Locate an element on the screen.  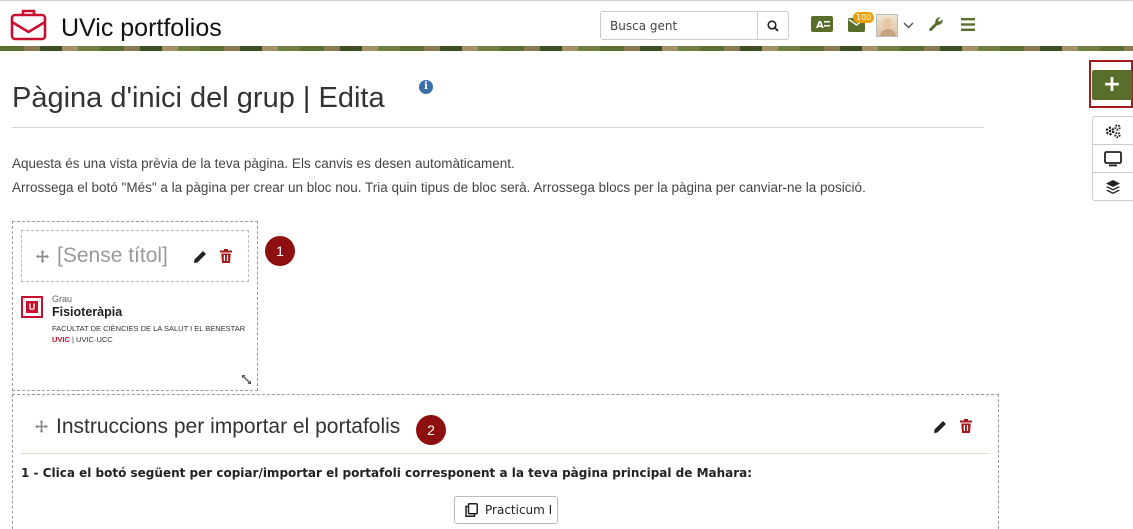
layers-button is located at coordinates (1113, 187).